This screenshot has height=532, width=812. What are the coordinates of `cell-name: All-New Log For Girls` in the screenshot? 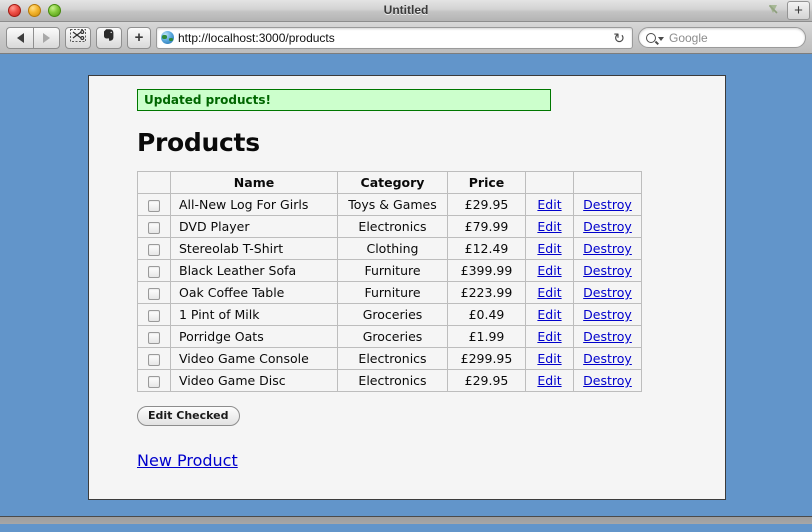 It's located at (254, 204).